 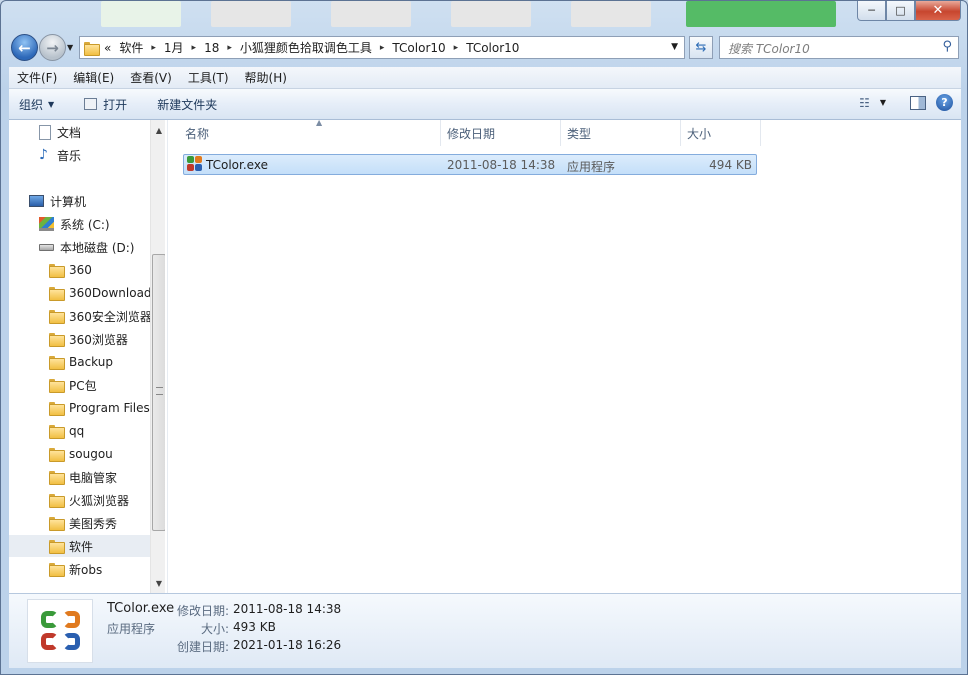 I want to click on sidebar-item-label: 电脑管家, so click(x=93, y=477).